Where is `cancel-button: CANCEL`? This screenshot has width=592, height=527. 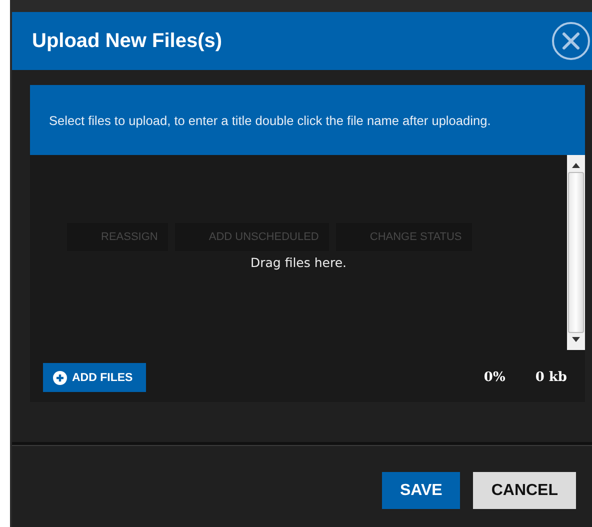 cancel-button: CANCEL is located at coordinates (524, 490).